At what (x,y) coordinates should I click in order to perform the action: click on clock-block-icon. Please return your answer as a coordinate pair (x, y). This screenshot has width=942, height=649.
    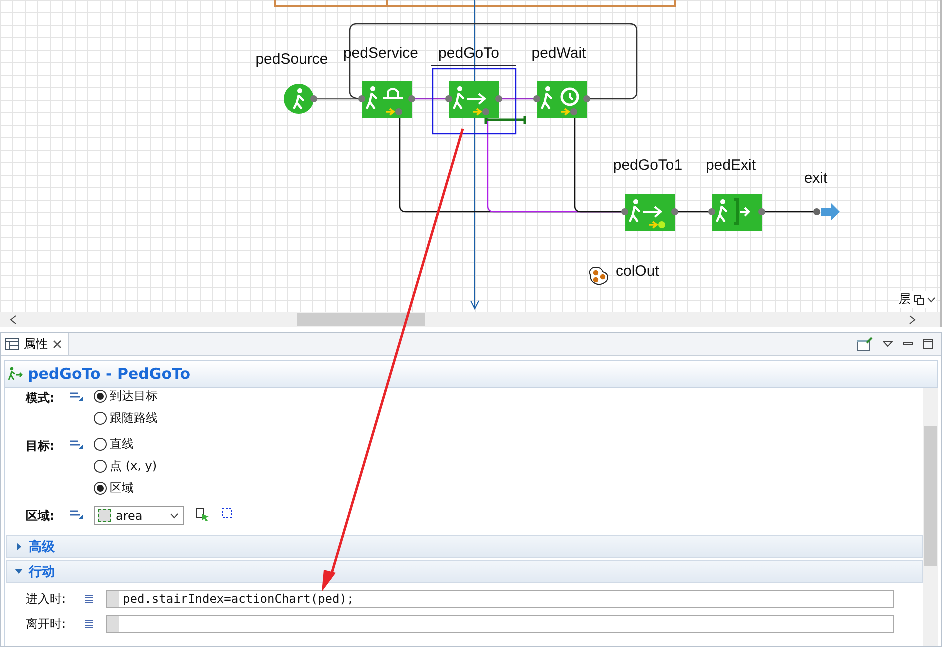
    Looking at the image, I should click on (562, 99).